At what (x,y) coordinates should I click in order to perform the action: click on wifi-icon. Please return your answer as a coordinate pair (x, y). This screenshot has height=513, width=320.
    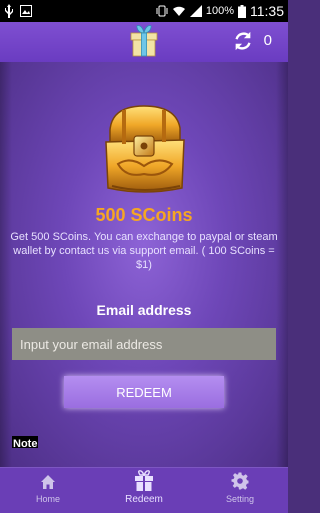
    Looking at the image, I should click on (179, 11).